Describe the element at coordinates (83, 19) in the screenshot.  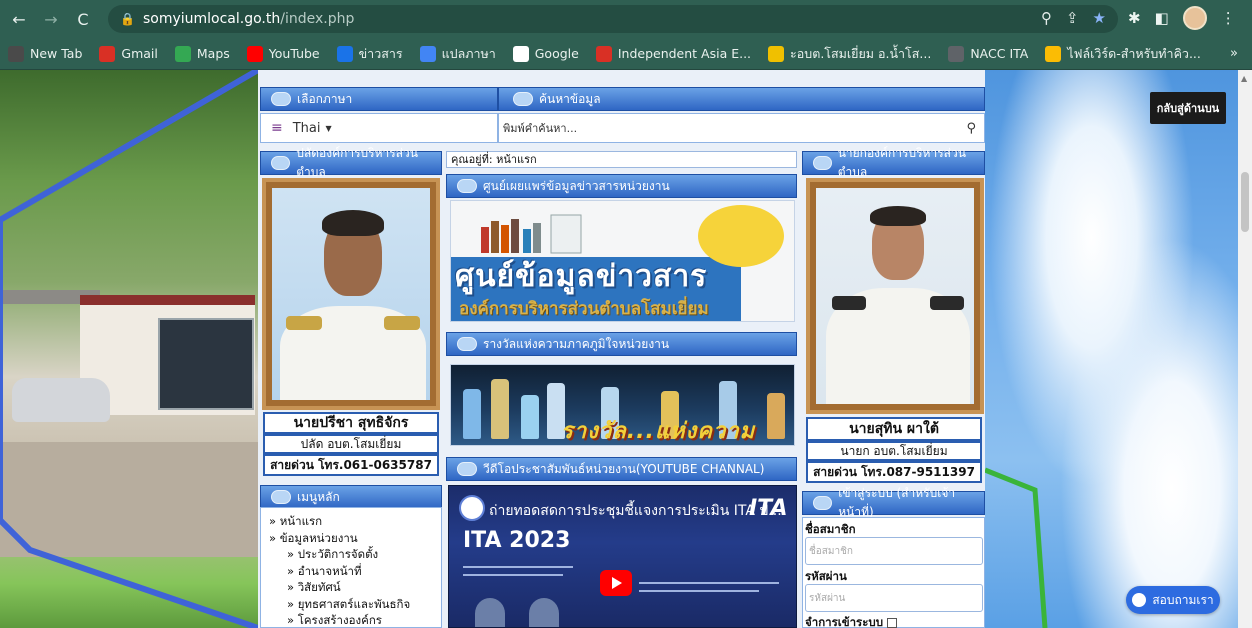
I see `reload-icon: C` at that location.